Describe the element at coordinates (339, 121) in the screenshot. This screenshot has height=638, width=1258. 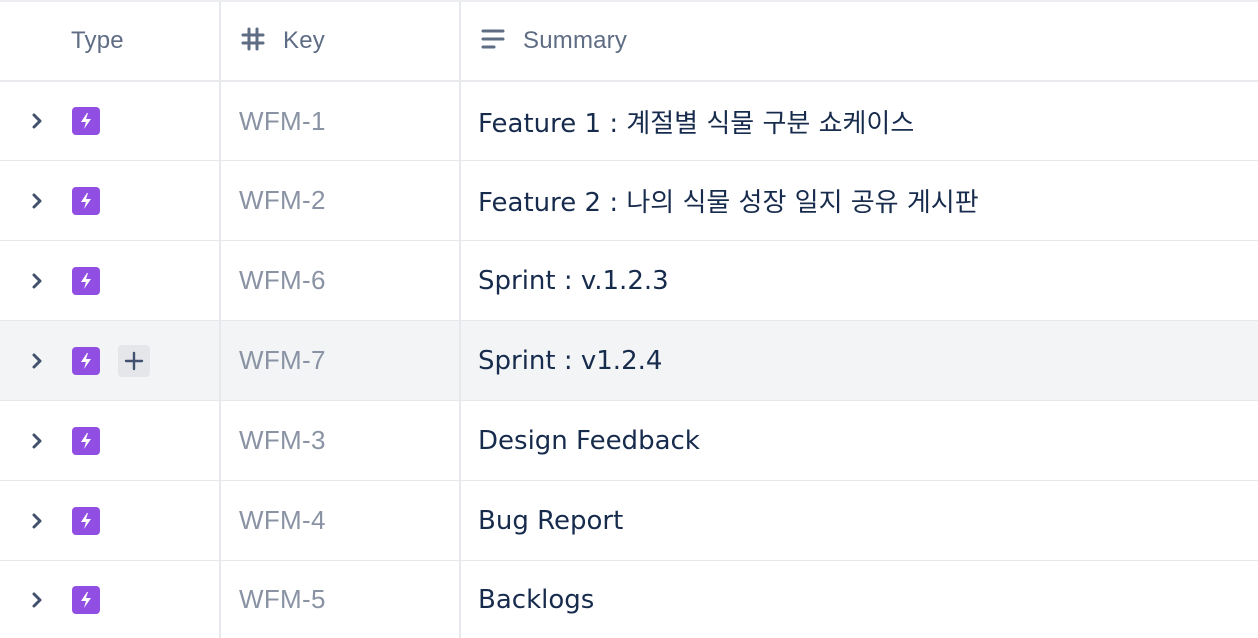
I see `key-cell: WFM-1` at that location.